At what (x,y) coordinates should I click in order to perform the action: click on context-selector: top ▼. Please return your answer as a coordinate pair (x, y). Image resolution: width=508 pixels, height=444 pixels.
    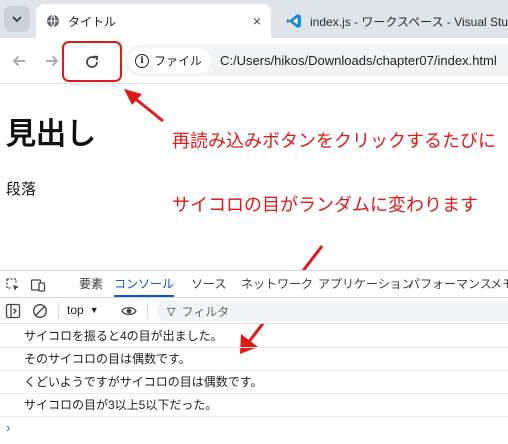
    Looking at the image, I should click on (83, 310).